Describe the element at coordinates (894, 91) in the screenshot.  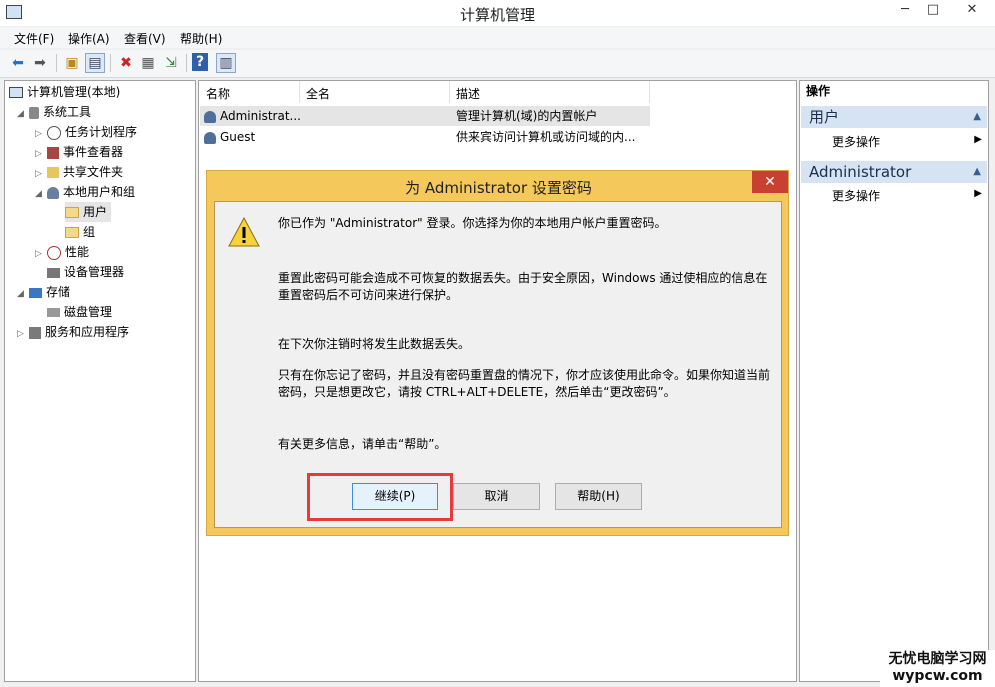
I see `actions-header: 操作` at that location.